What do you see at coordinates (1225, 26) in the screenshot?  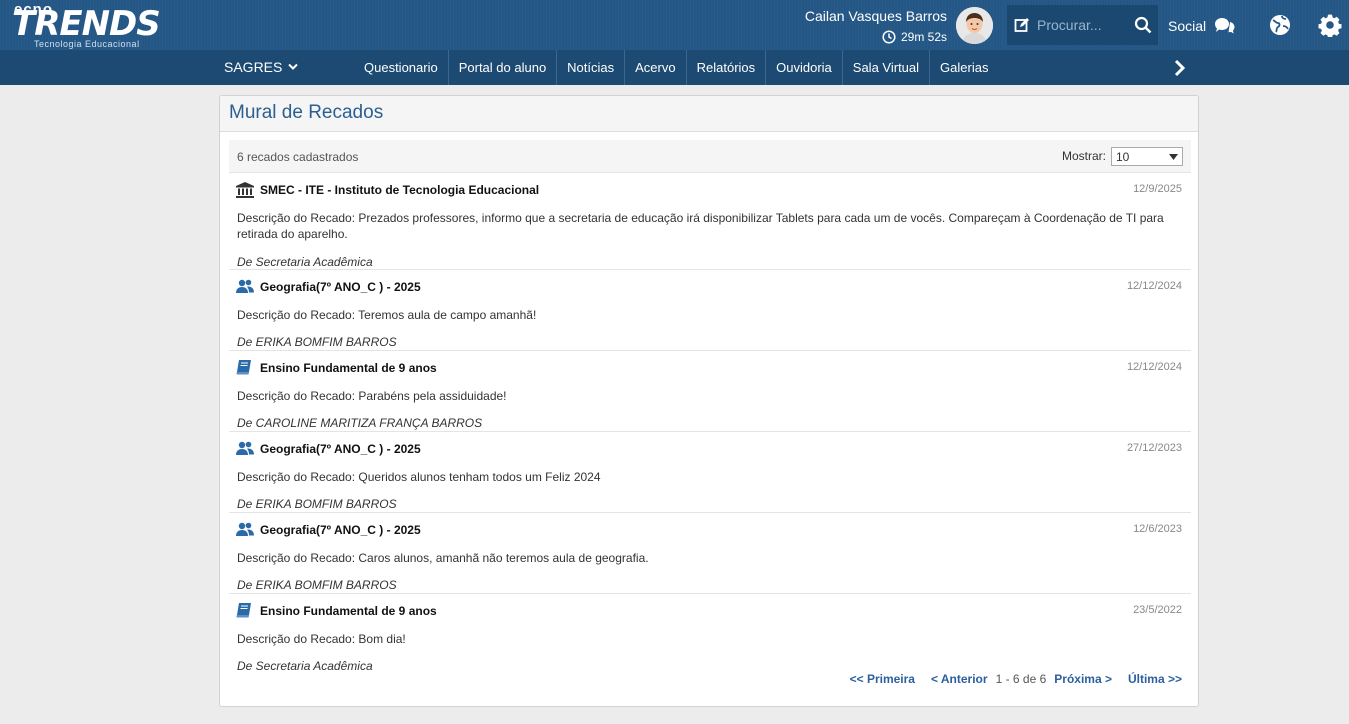 I see `chat-bubble-icon` at bounding box center [1225, 26].